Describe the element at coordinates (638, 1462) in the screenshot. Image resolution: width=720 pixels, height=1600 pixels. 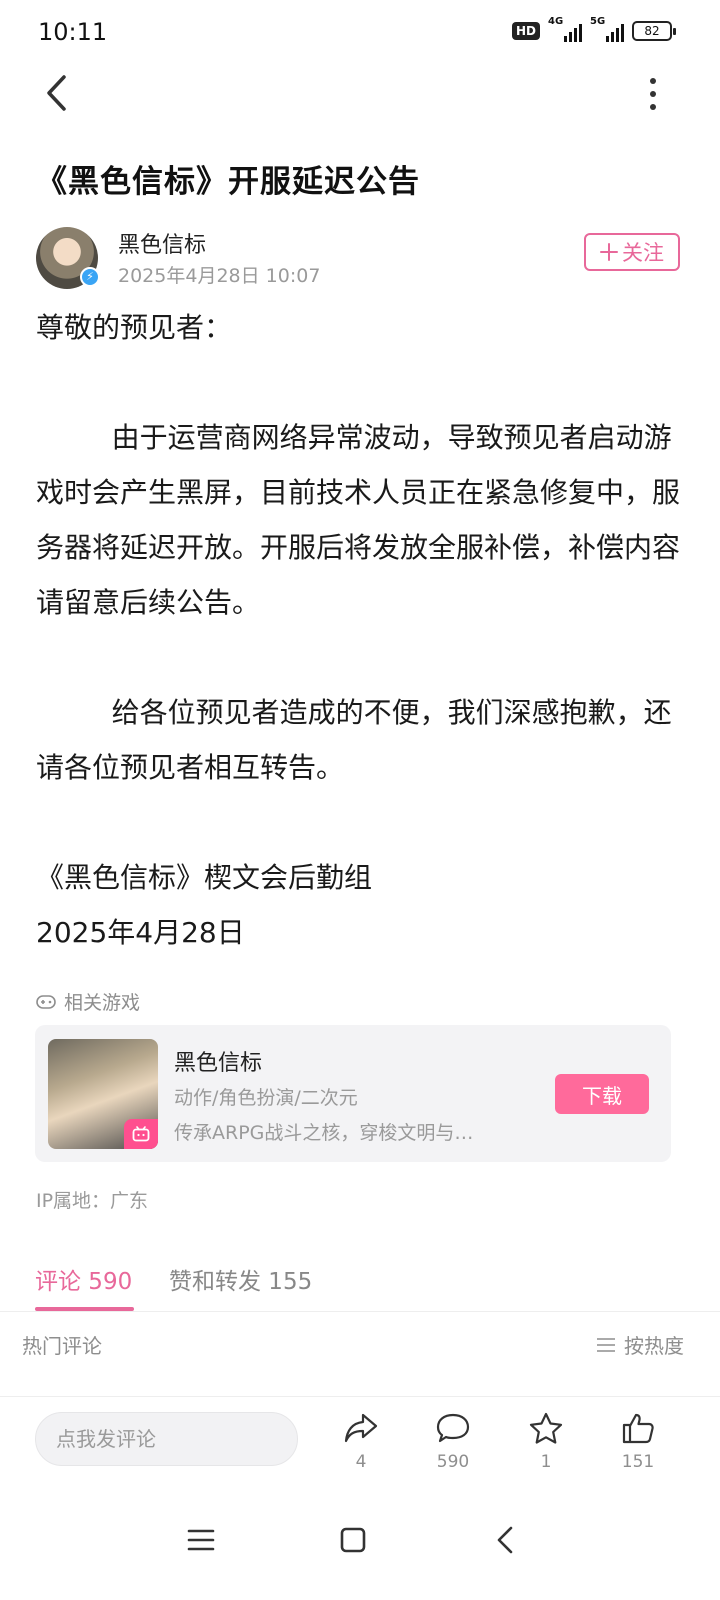
I see `like-count: 151` at that location.